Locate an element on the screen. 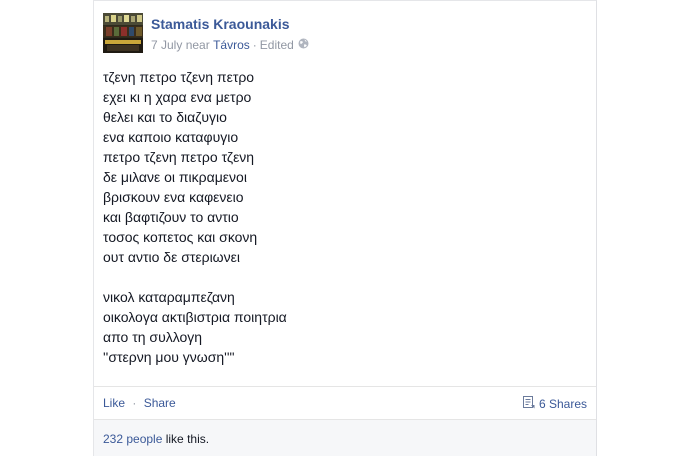 Image resolution: width=690 pixels, height=456 pixels. post-actions: Like · Share is located at coordinates (139, 403).